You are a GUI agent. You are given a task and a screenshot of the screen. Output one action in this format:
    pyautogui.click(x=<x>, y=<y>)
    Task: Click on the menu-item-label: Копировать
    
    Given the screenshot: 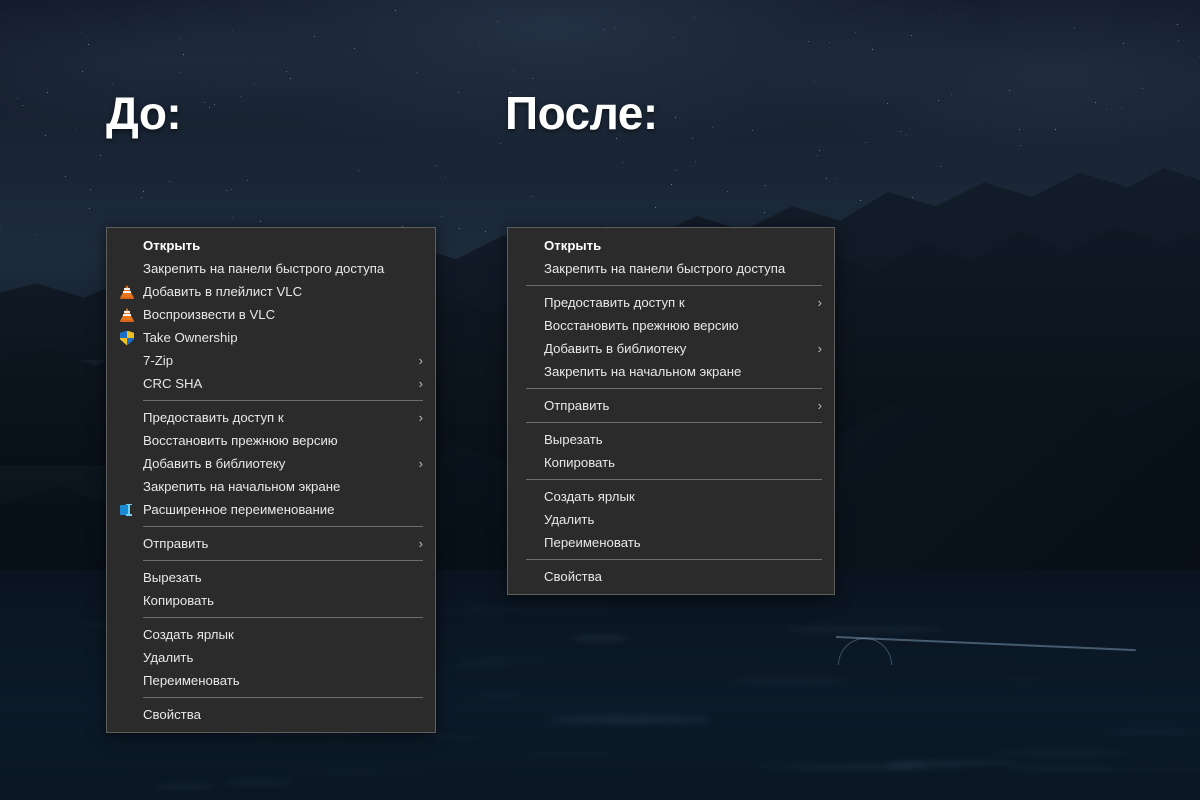 What is the action you would take?
    pyautogui.click(x=179, y=600)
    